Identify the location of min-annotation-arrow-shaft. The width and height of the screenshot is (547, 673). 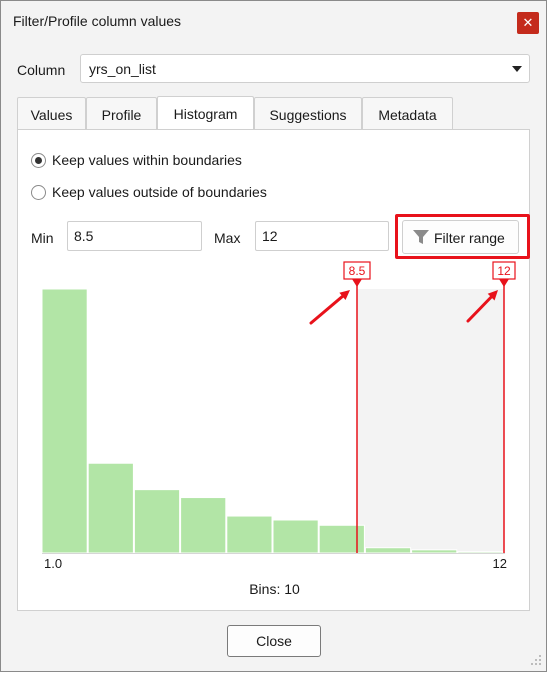
(327, 309).